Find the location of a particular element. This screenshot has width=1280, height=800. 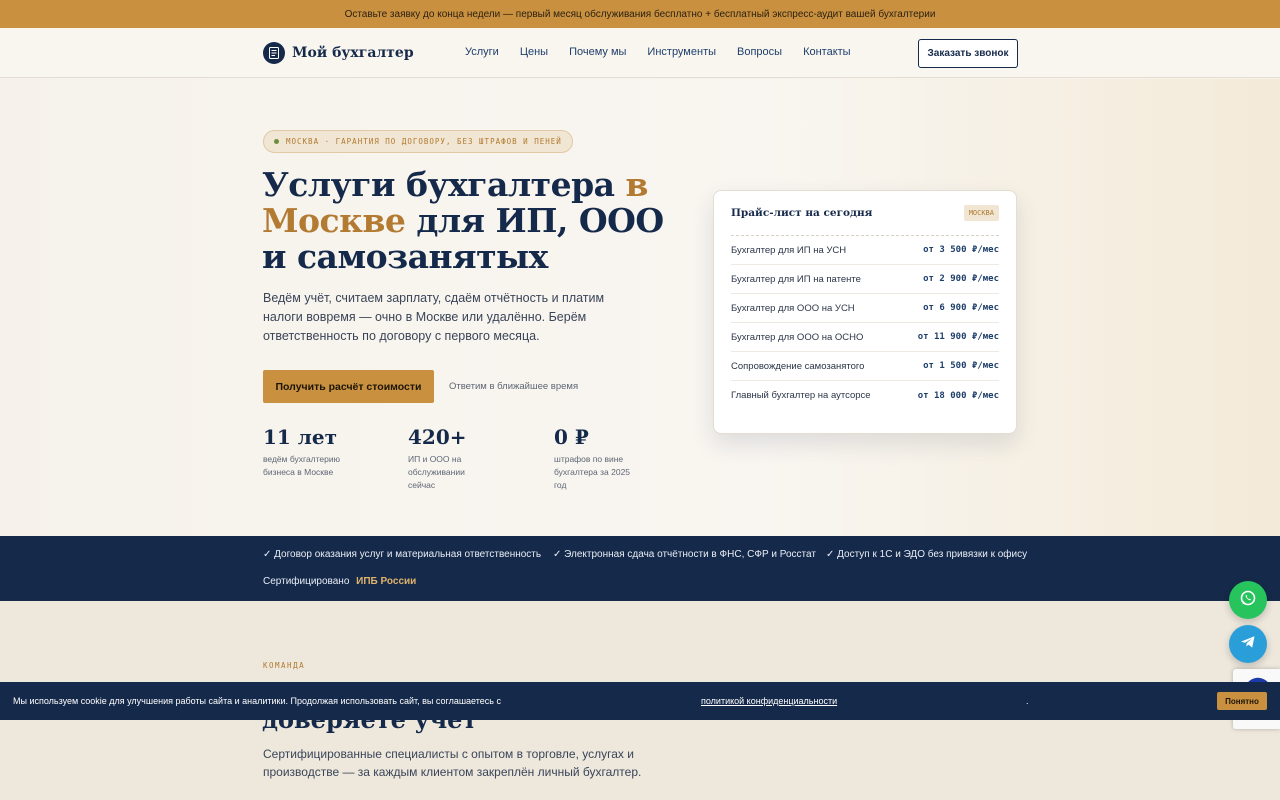

service-name: Бухгалтер для ИП на патенте is located at coordinates (796, 279).